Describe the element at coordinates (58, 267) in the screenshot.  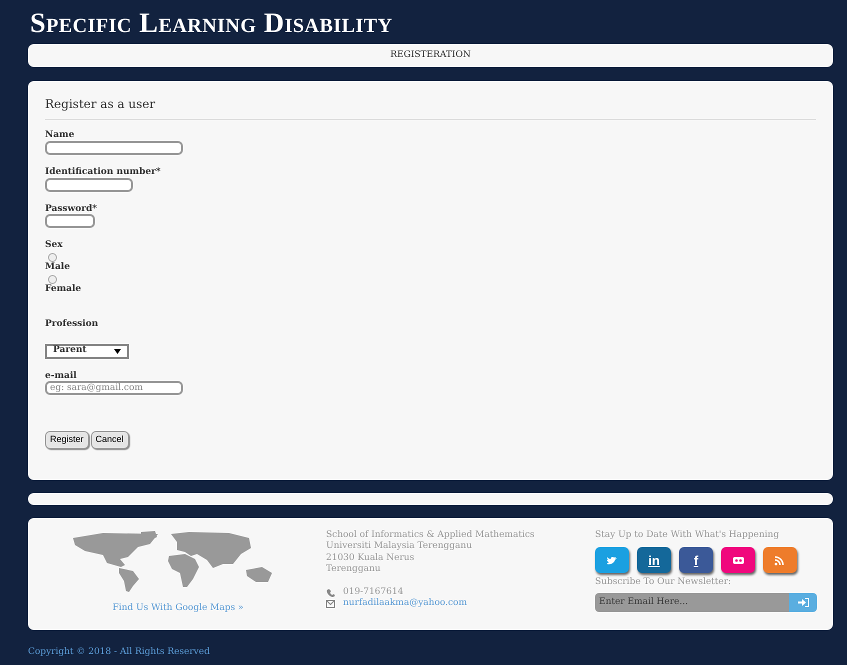
I see `radio-label: Male` at that location.